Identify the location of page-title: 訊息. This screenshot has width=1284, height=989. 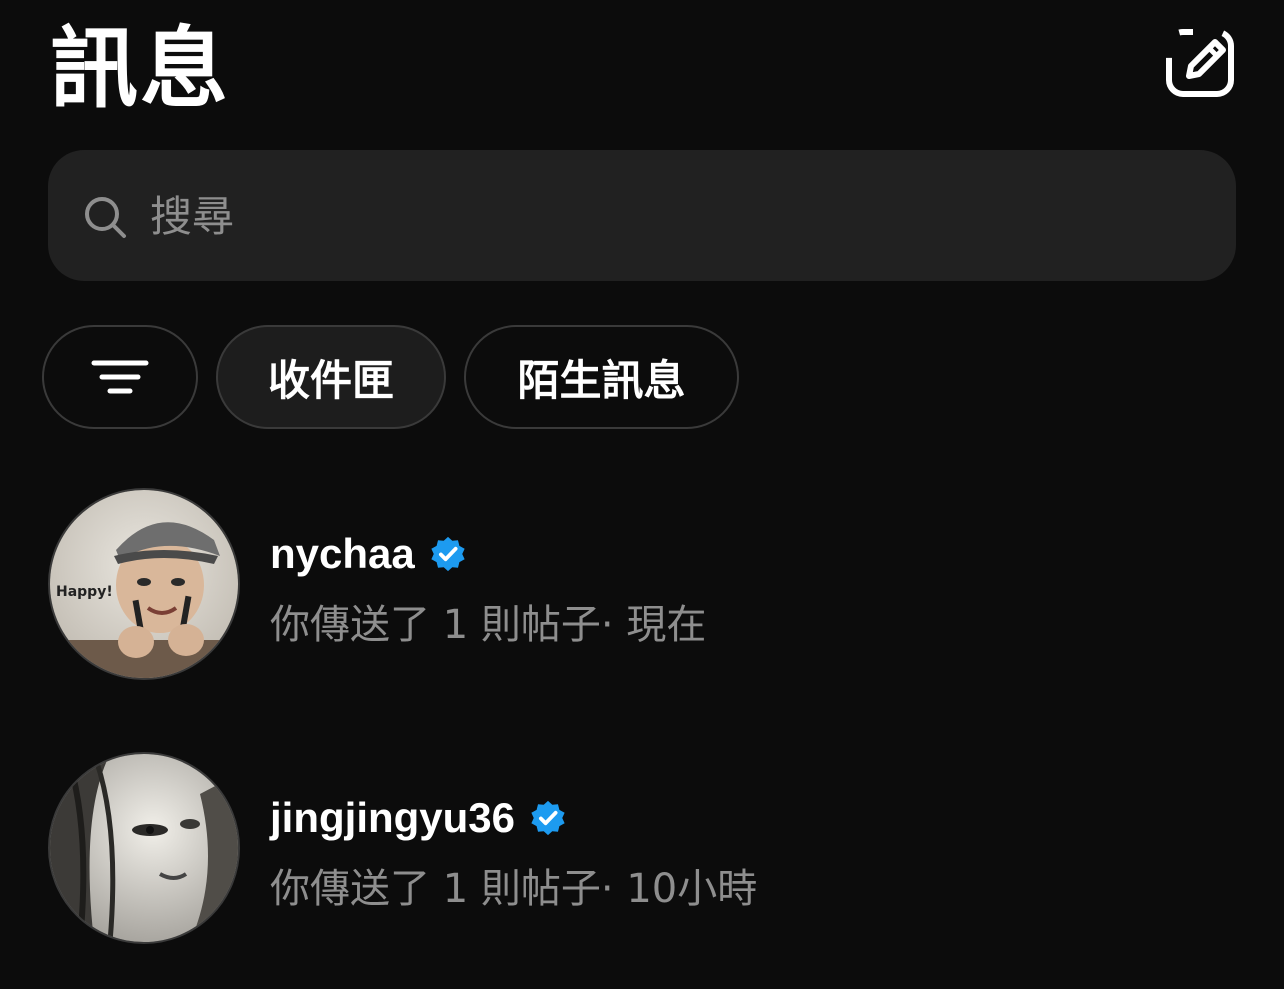
(140, 68).